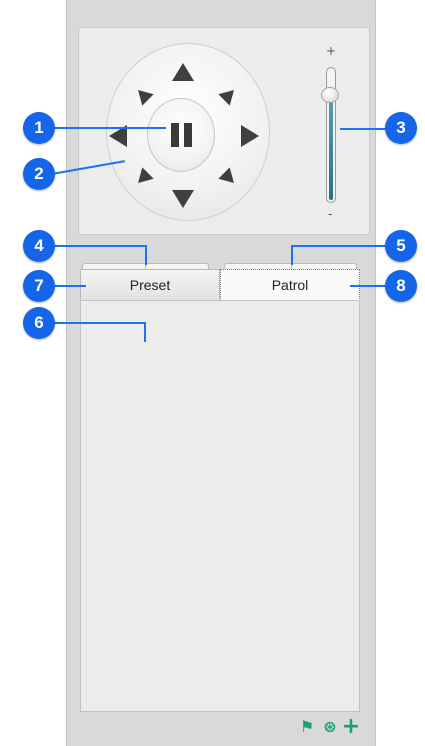 This screenshot has height=746, width=425. What do you see at coordinates (182, 135) in the screenshot?
I see `pause-icon` at bounding box center [182, 135].